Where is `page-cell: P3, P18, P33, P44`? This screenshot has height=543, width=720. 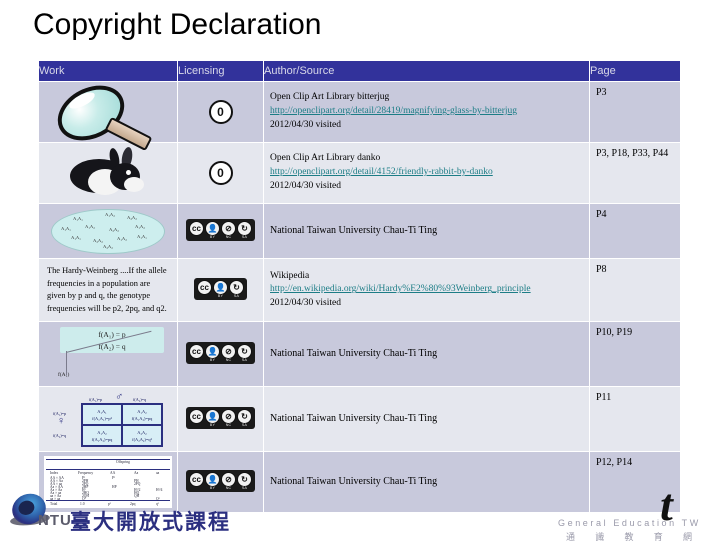 page-cell: P3, P18, P33, P44 is located at coordinates (635, 173).